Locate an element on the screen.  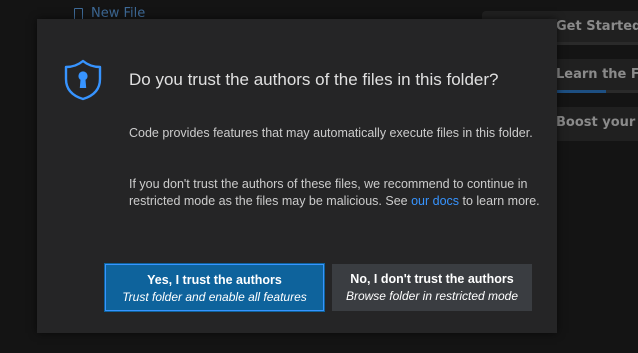
distrust-button-label: No, I don't trust the authors is located at coordinates (432, 279).